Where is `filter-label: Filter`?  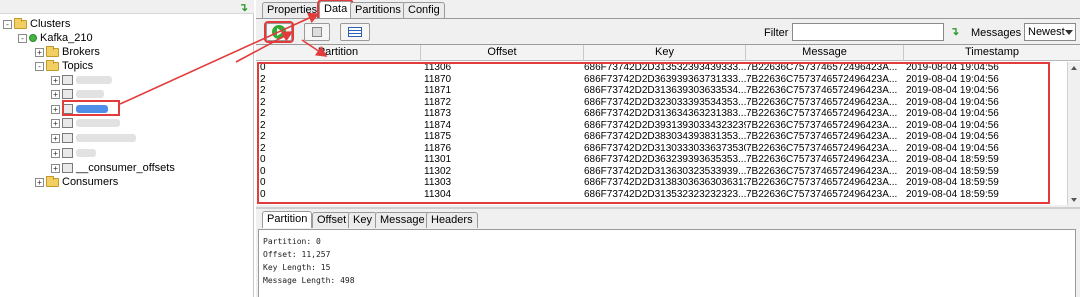
filter-label: Filter is located at coordinates (776, 33).